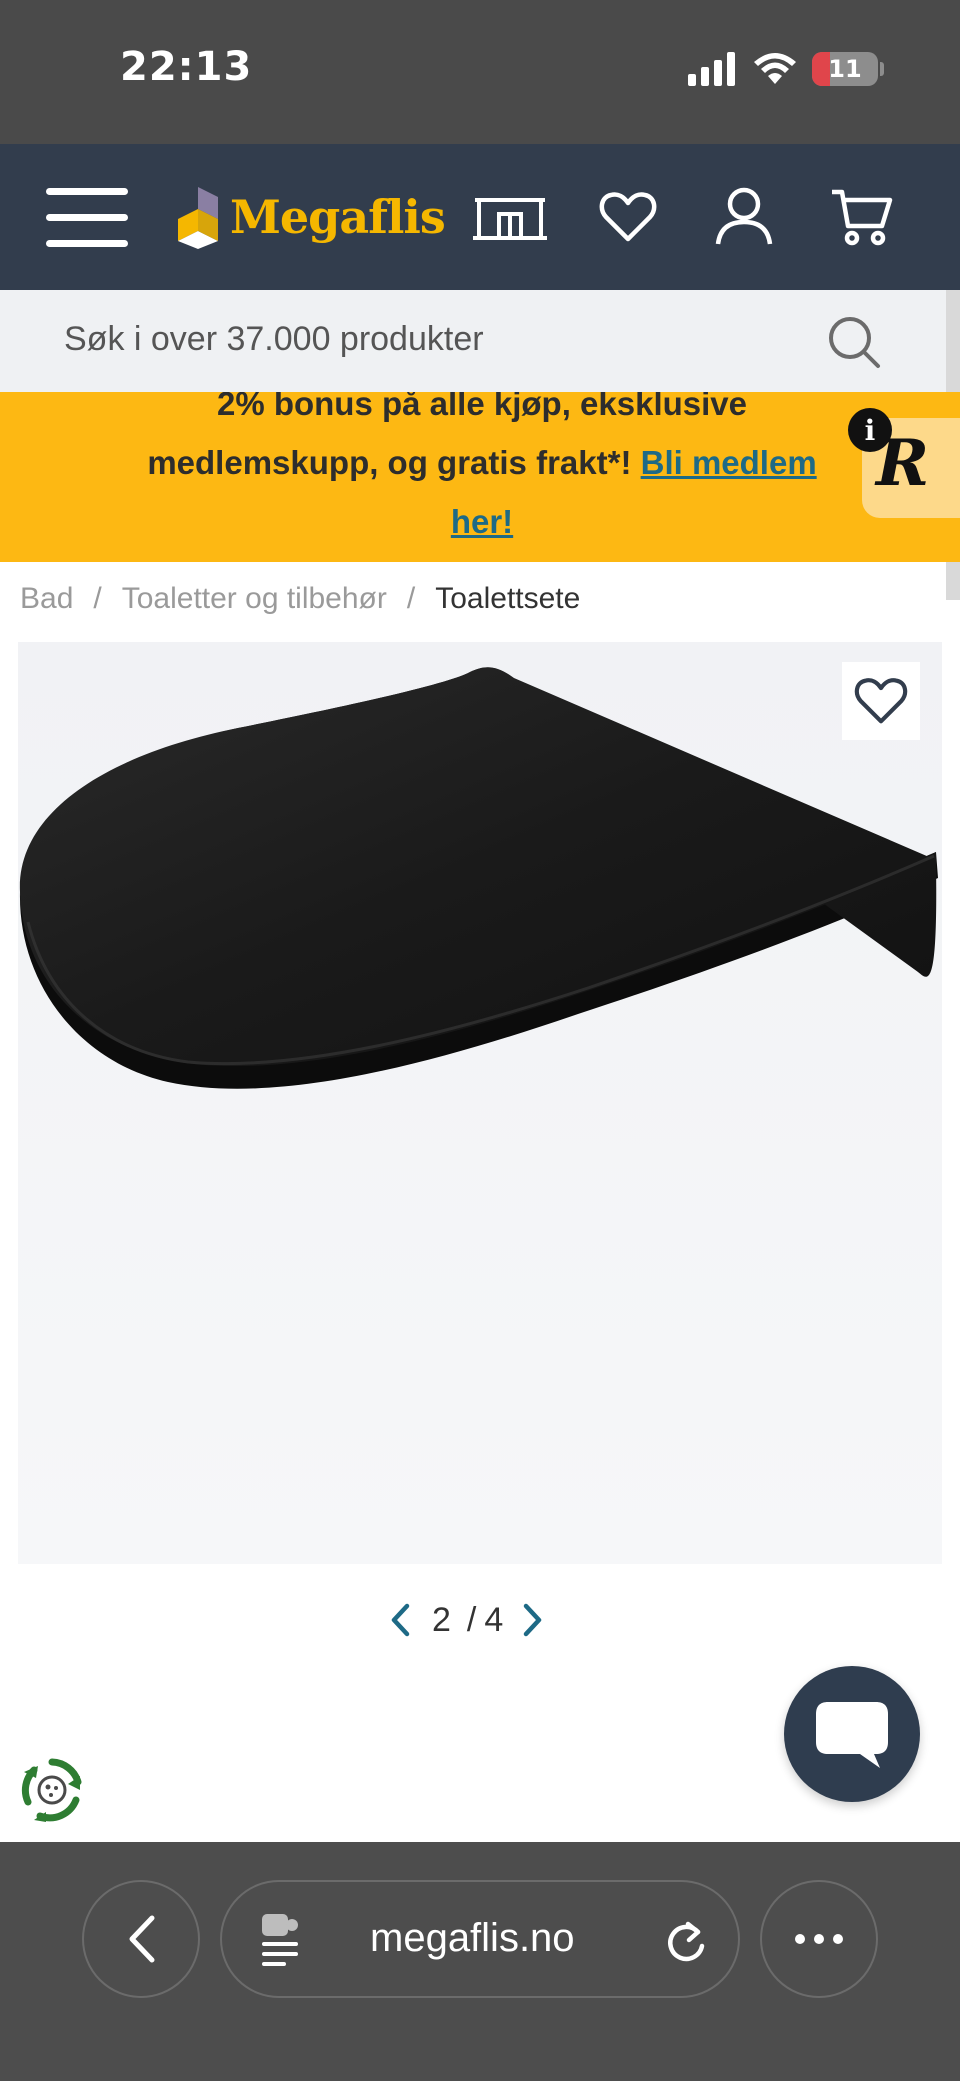 The height and width of the screenshot is (2081, 960). Describe the element at coordinates (628, 217) in the screenshot. I see `heart-icon` at that location.